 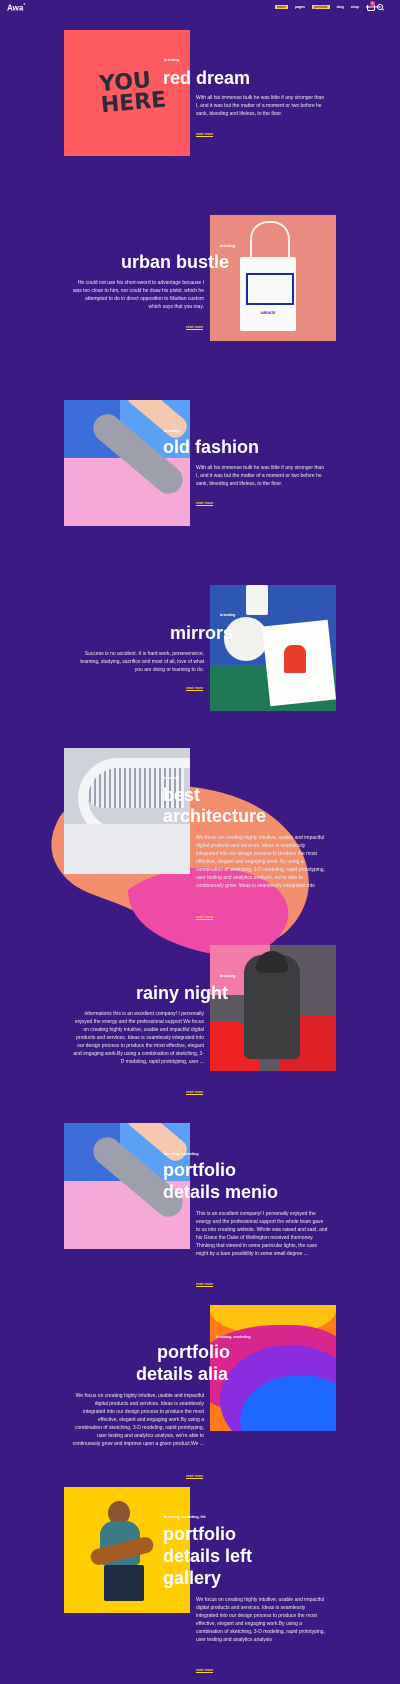 I want to click on magazine-photo, so click(x=295, y=659).